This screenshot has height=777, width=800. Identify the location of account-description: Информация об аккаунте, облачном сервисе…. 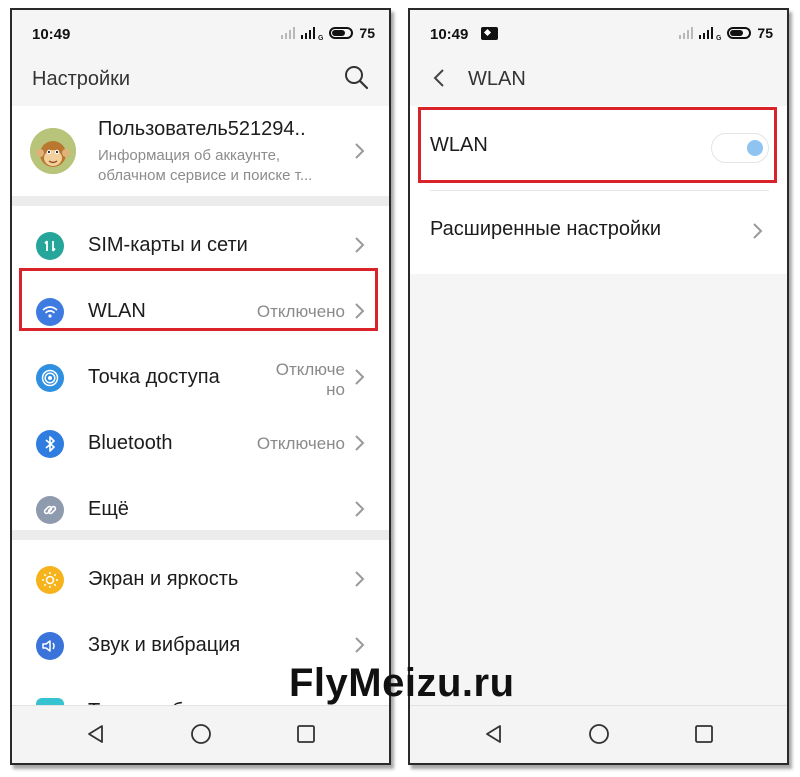
(205, 166).